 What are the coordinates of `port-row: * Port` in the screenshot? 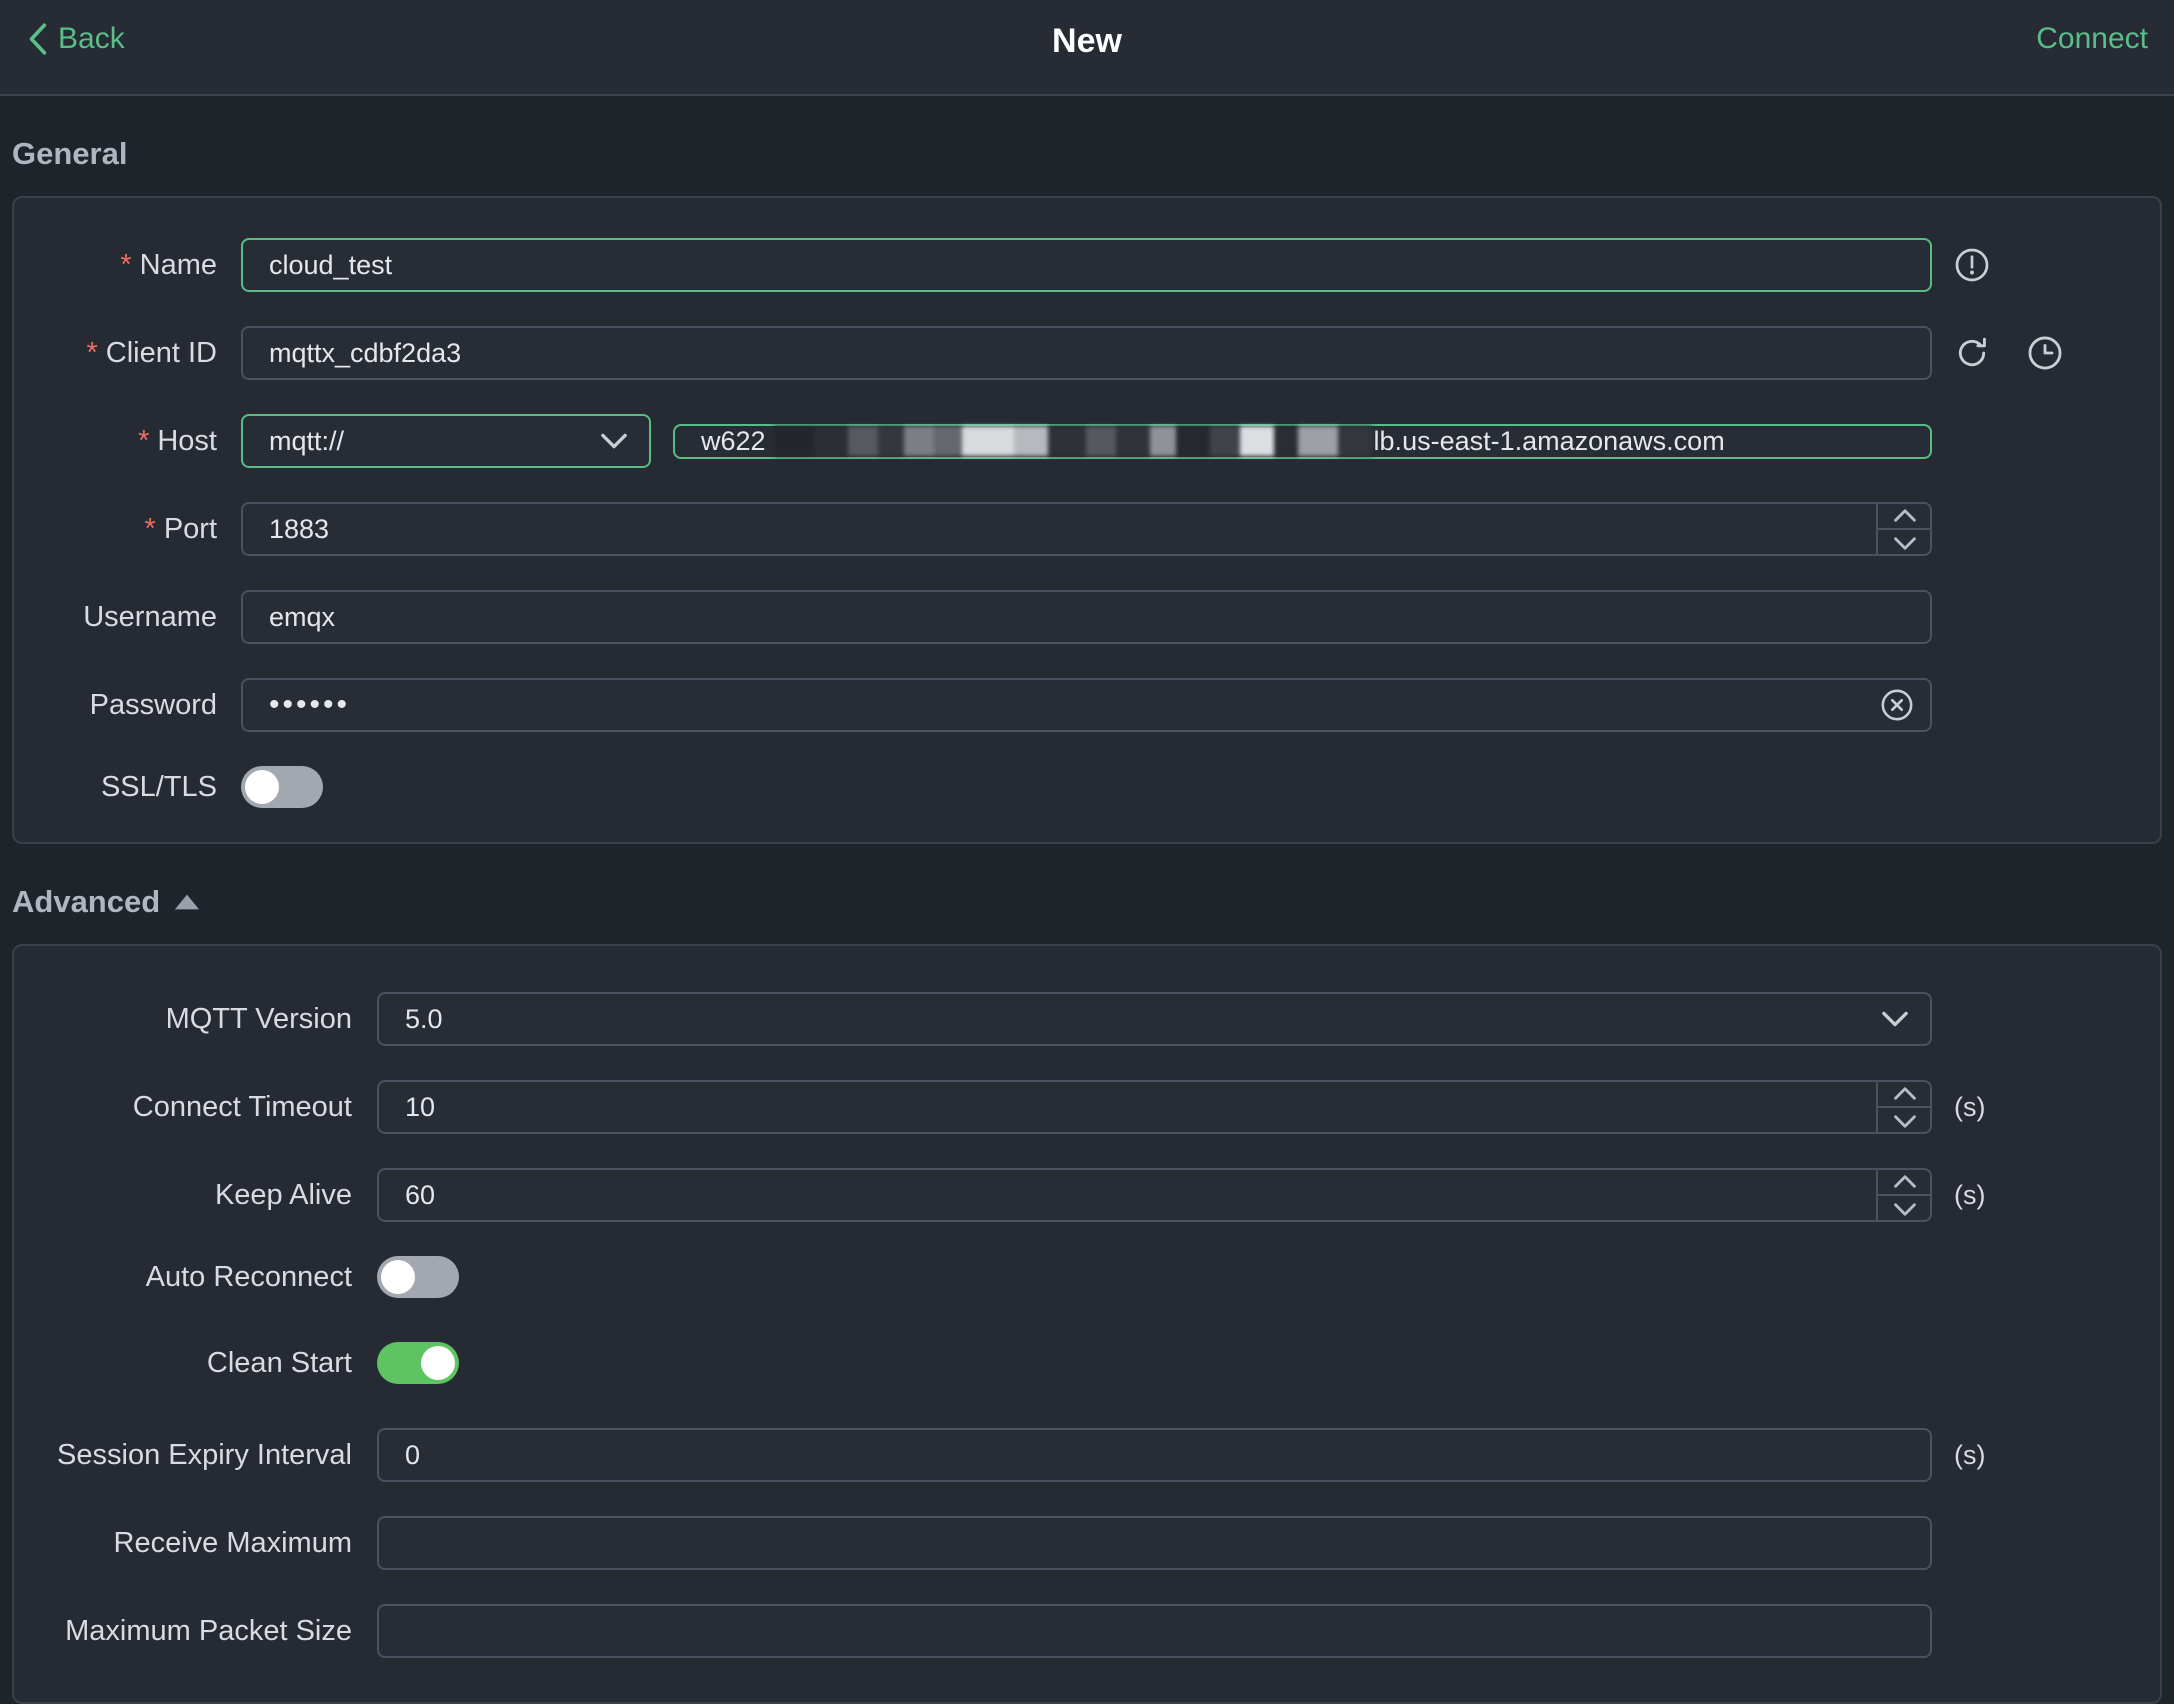 It's located at (1087, 529).